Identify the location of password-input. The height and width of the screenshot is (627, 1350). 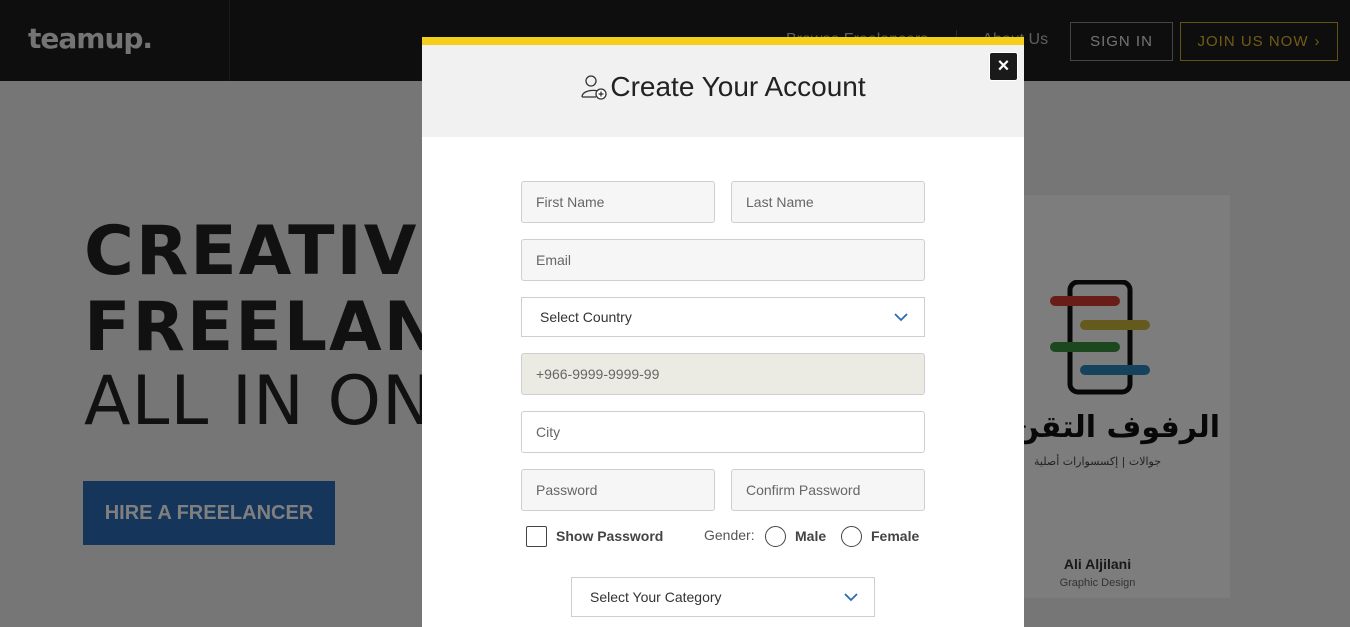
(618, 490).